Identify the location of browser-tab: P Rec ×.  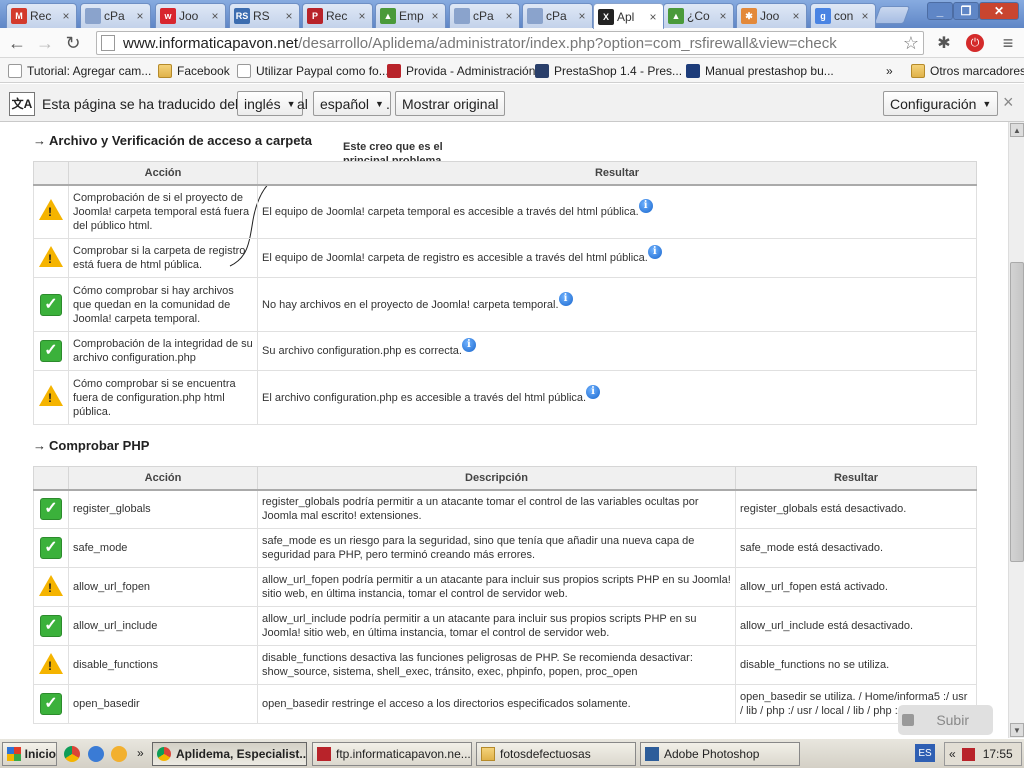
(337, 15).